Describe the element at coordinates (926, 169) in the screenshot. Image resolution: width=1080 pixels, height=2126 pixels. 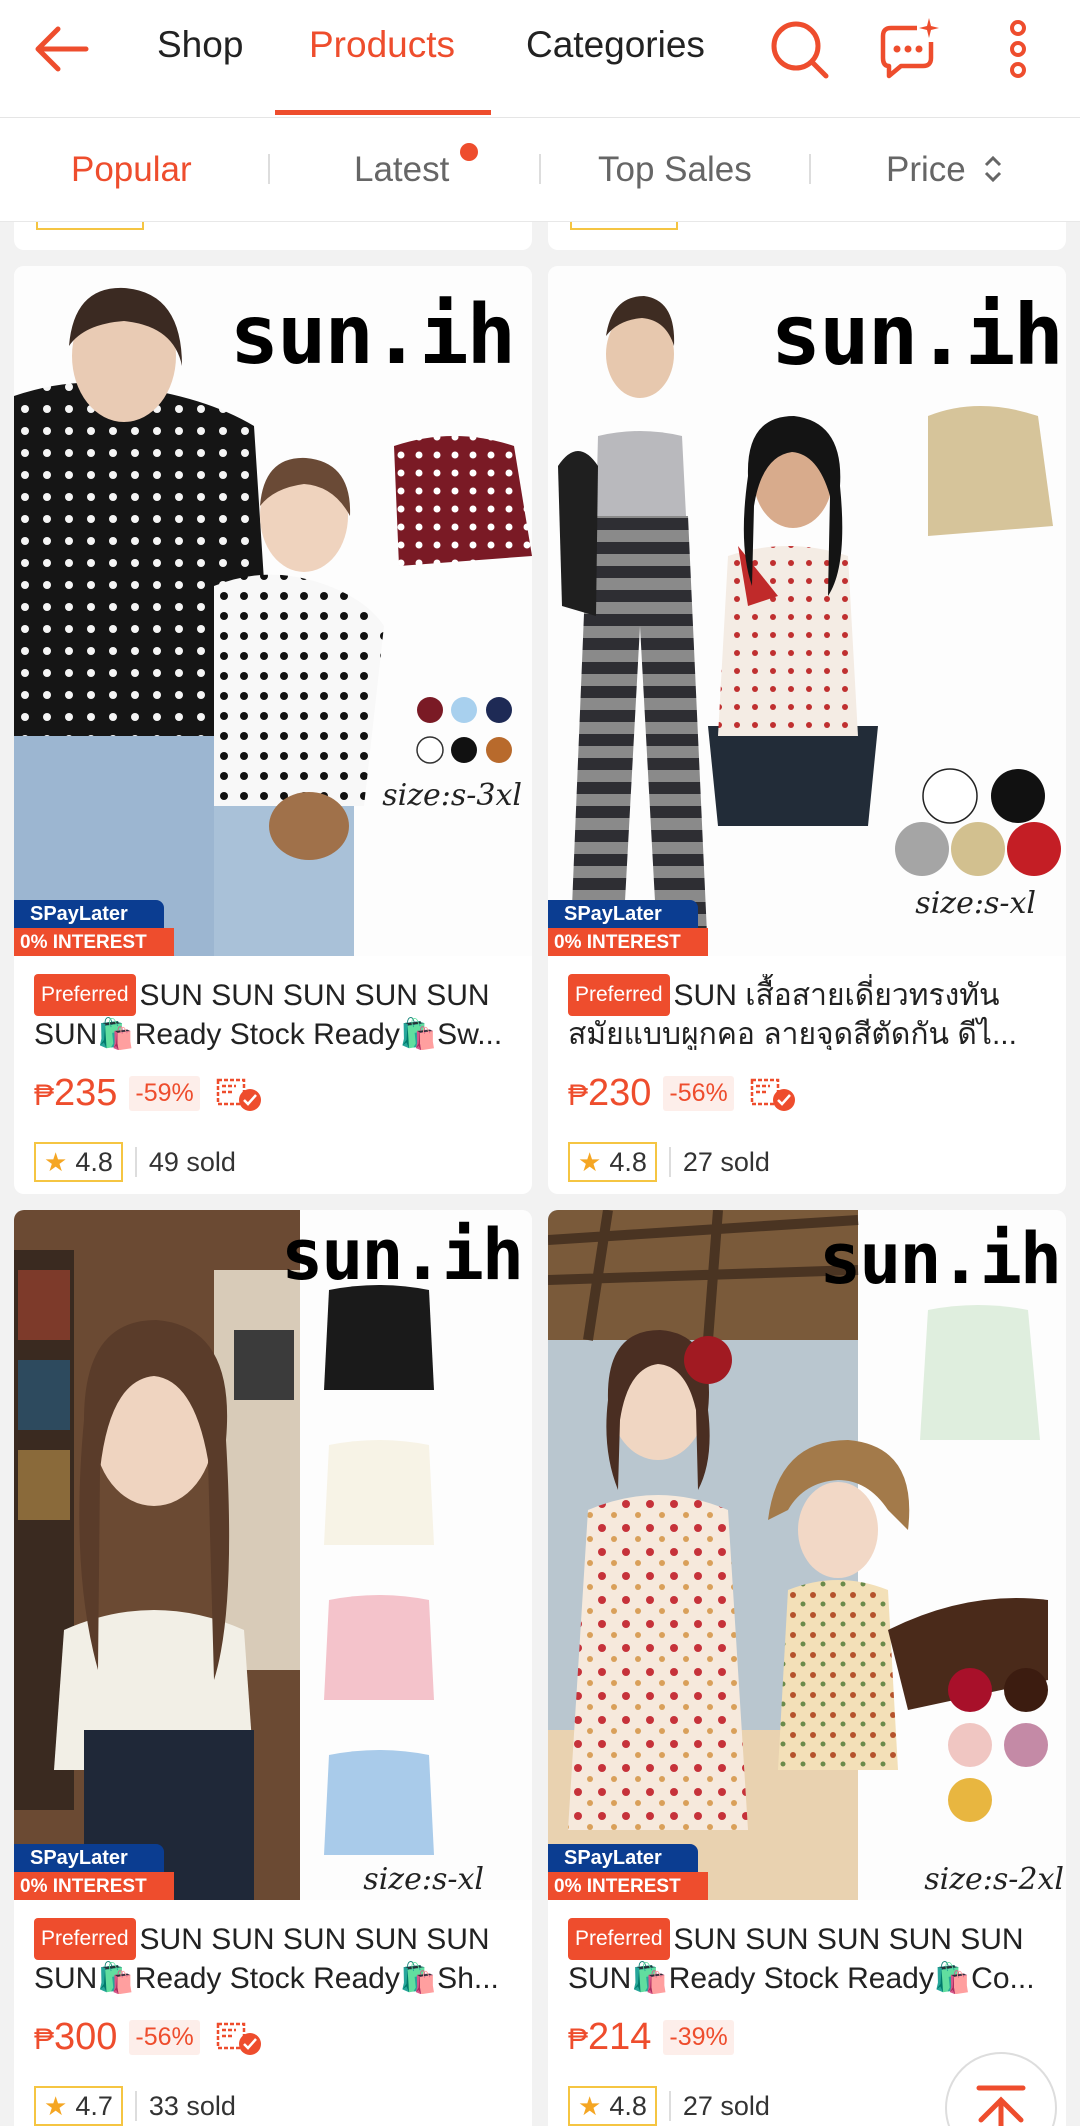
I see `sort-price-label: Price` at that location.